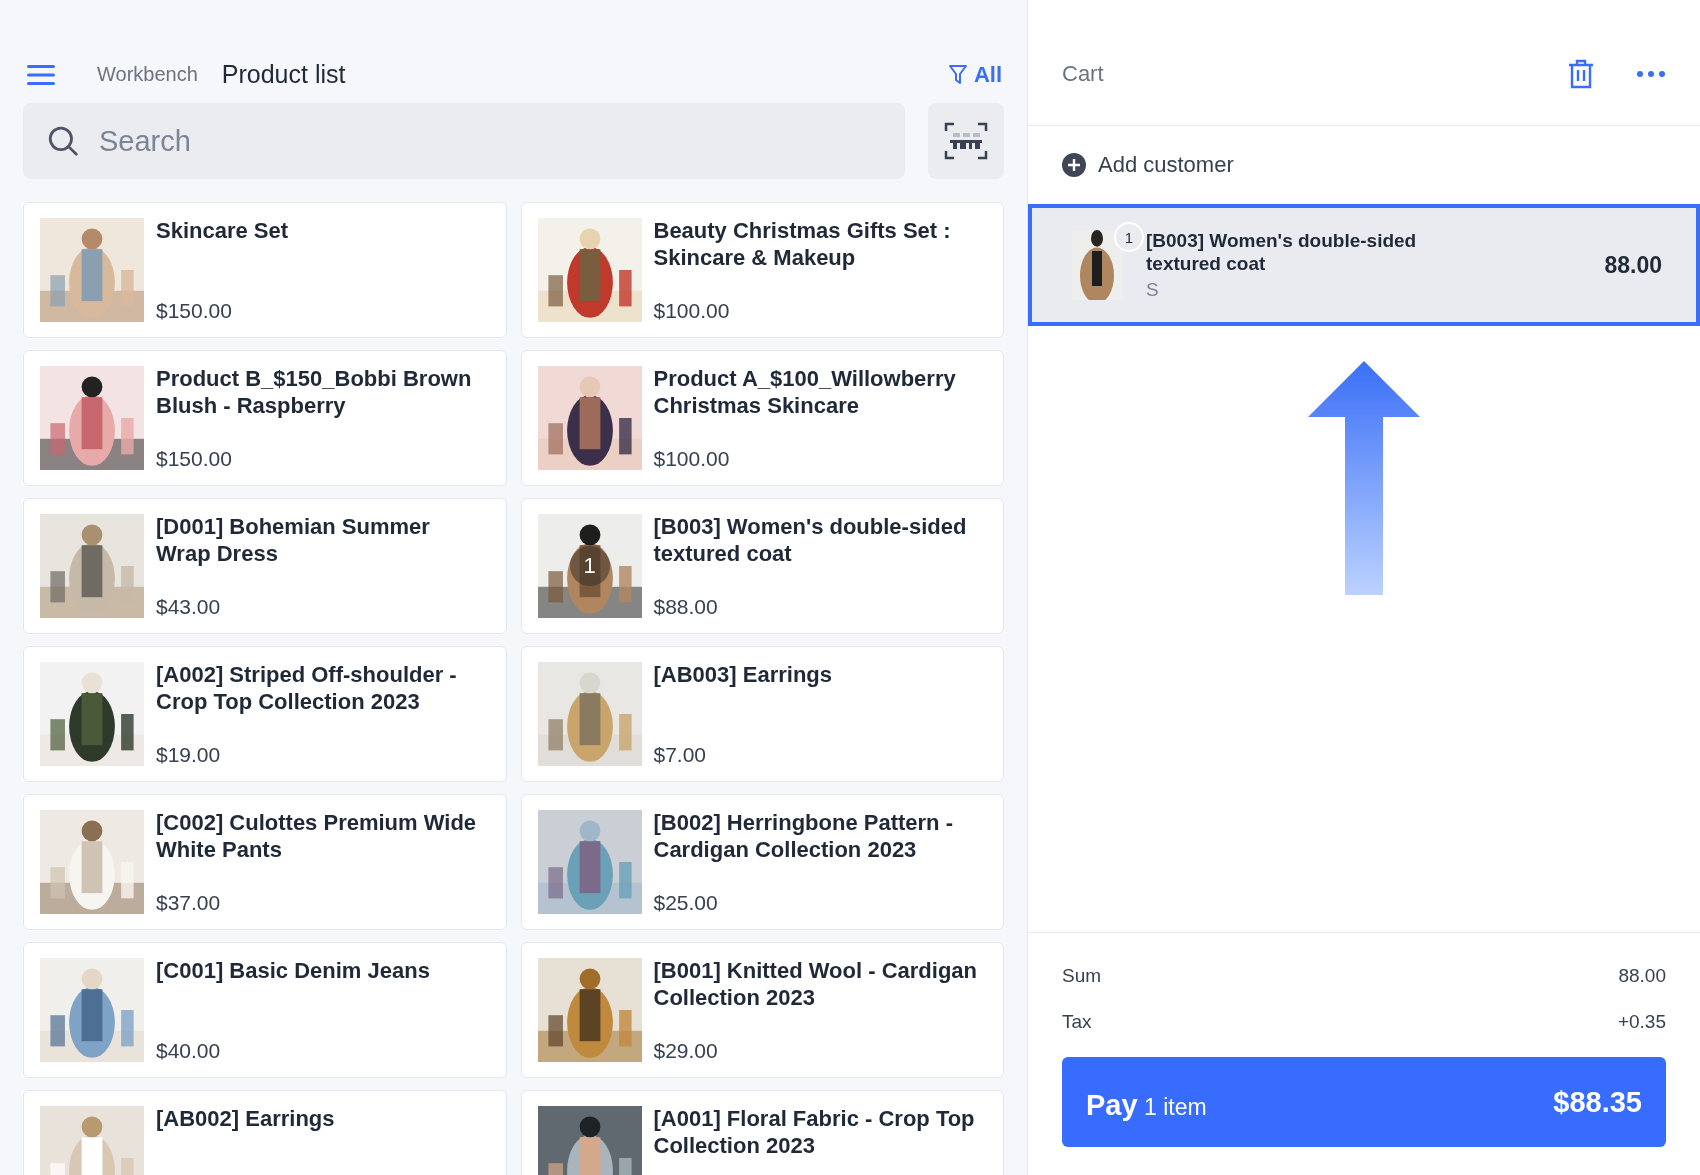 The image size is (1700, 1175). Describe the element at coordinates (189, 1051) in the screenshot. I see `product-price: $40.00` at that location.